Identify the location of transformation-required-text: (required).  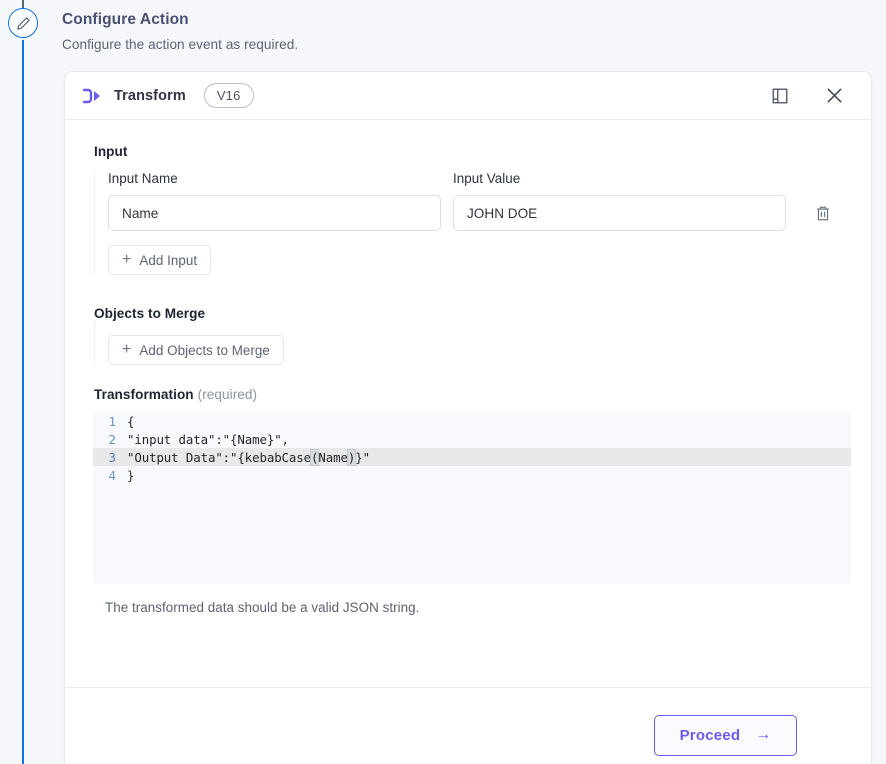
(227, 394).